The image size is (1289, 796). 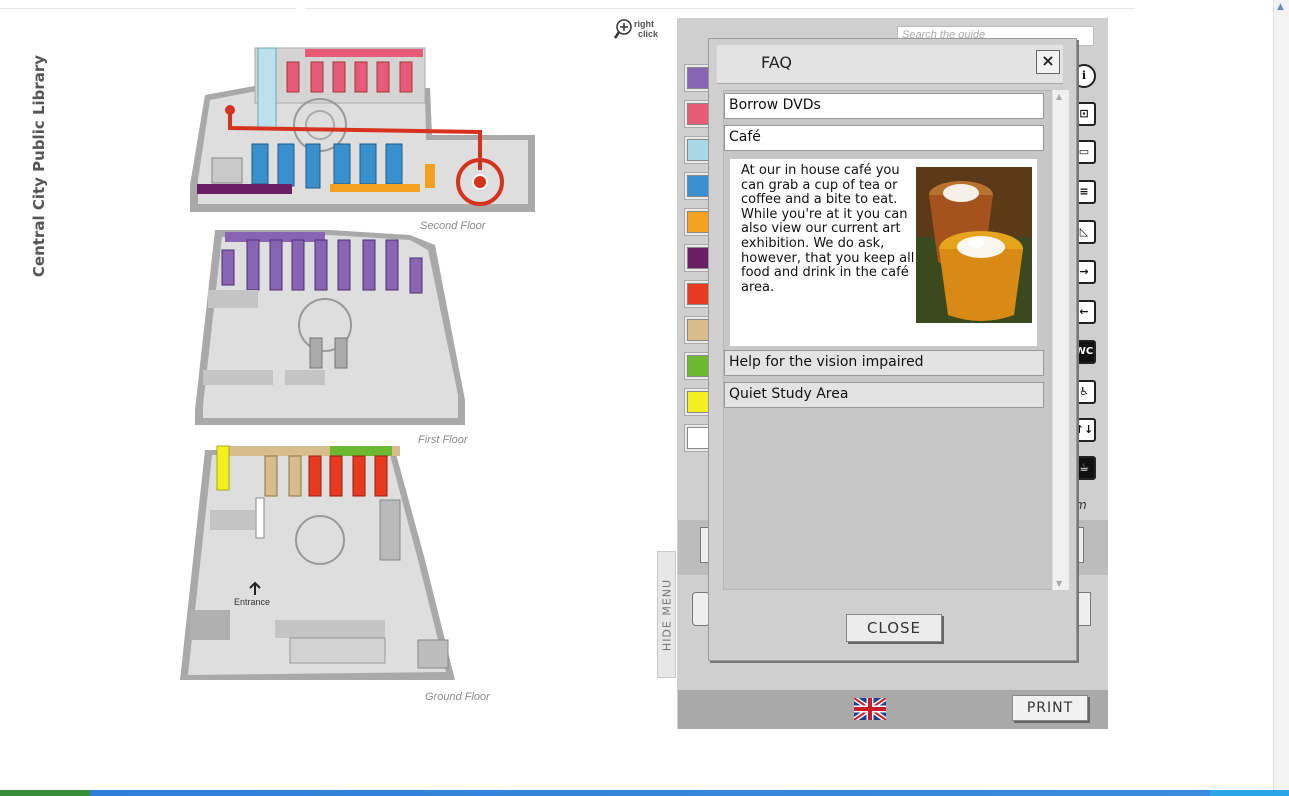 What do you see at coordinates (1060, 340) in the screenshot?
I see `faq-scrollbar: ▲ ▼` at bounding box center [1060, 340].